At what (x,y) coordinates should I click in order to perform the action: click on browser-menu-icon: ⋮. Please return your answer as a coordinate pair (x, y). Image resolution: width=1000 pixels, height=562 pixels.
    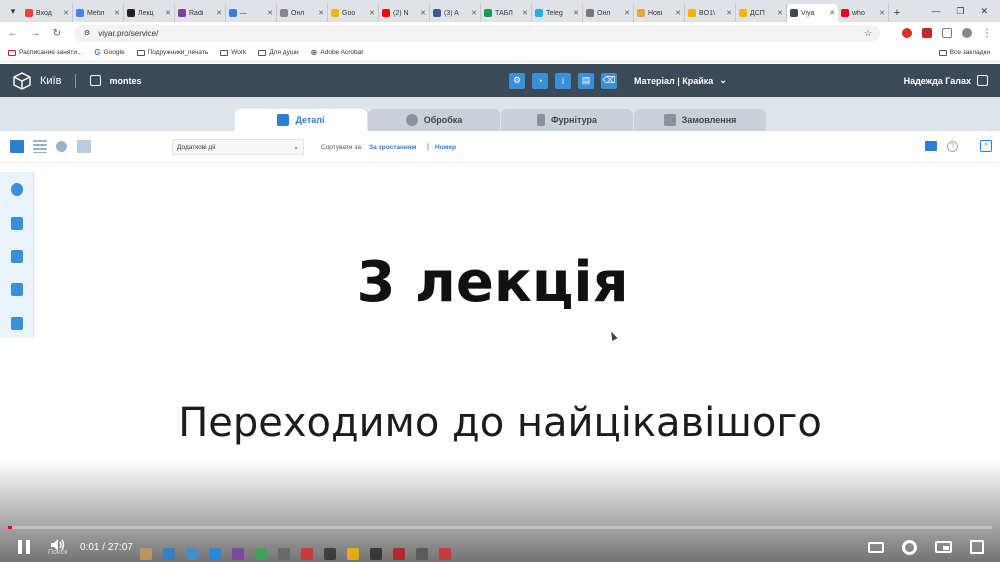
    Looking at the image, I should click on (987, 33).